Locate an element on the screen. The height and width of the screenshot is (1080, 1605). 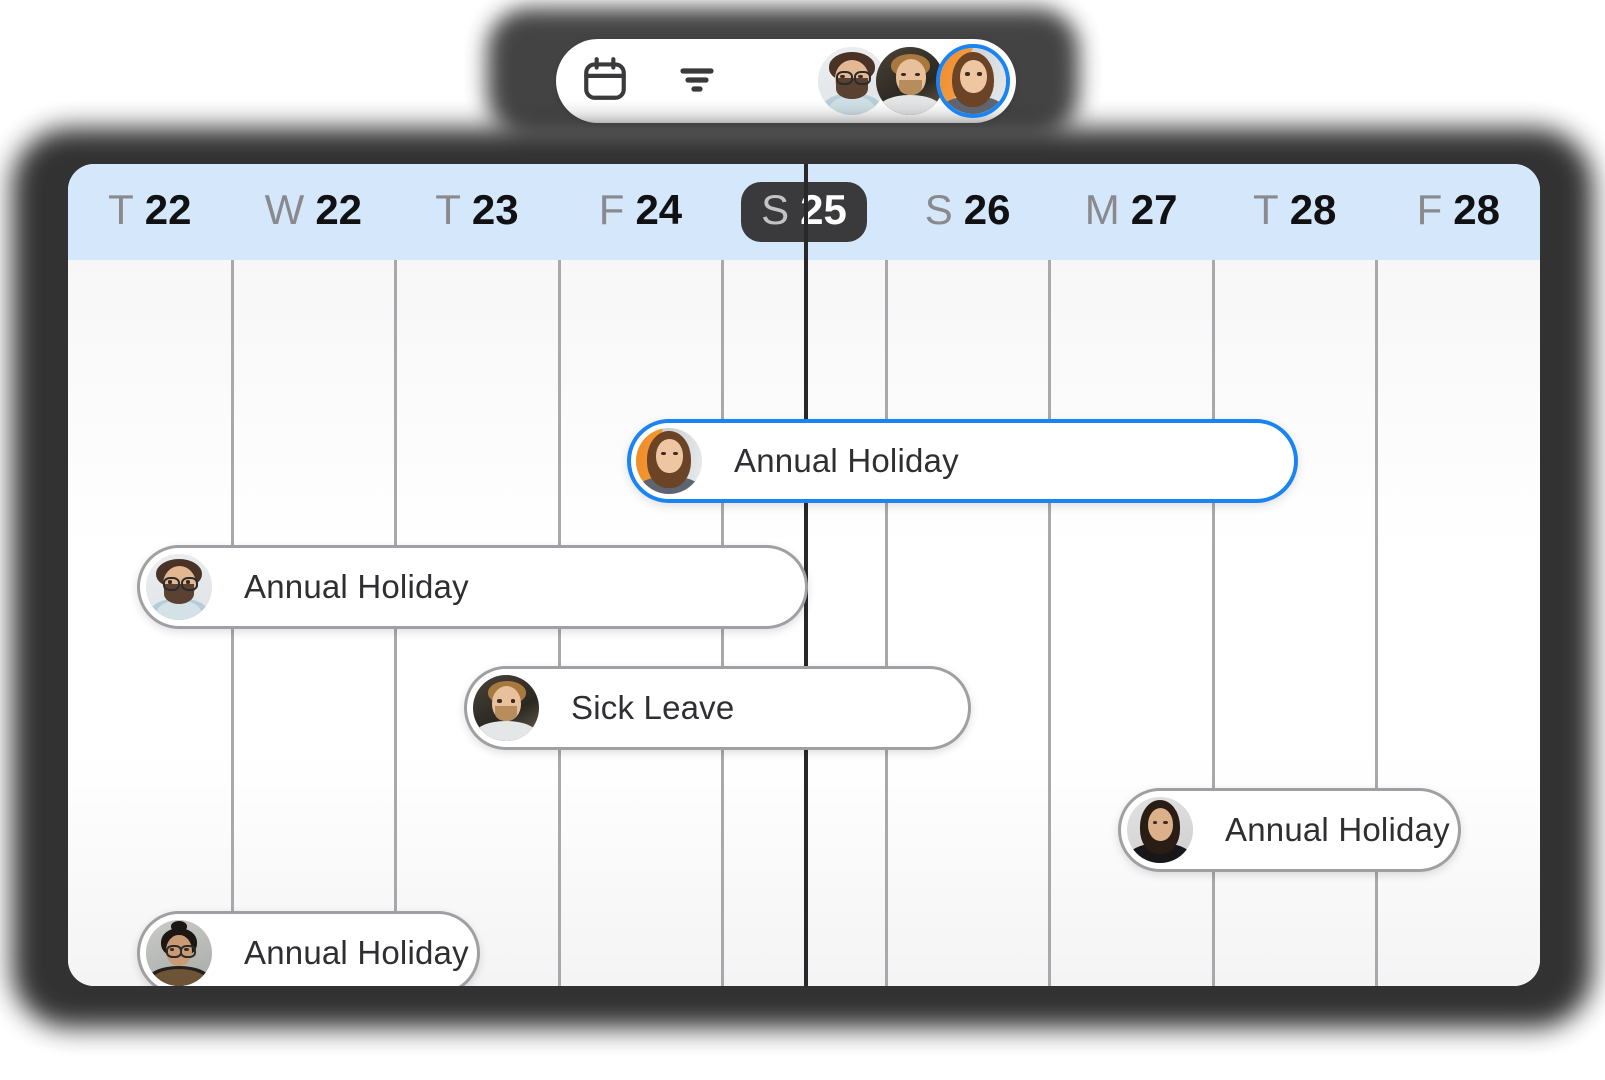
day-header: F 28 is located at coordinates (1458, 212).